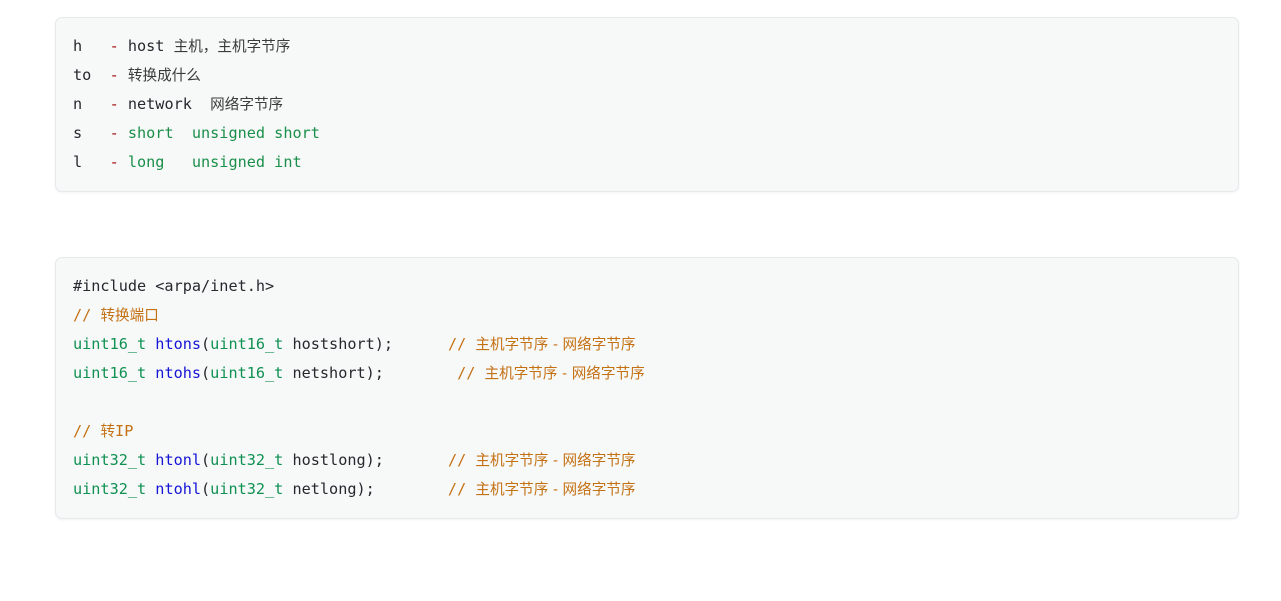 This screenshot has width=1281, height=601. Describe the element at coordinates (91, 75) in the screenshot. I see `code-token-plain: to` at that location.